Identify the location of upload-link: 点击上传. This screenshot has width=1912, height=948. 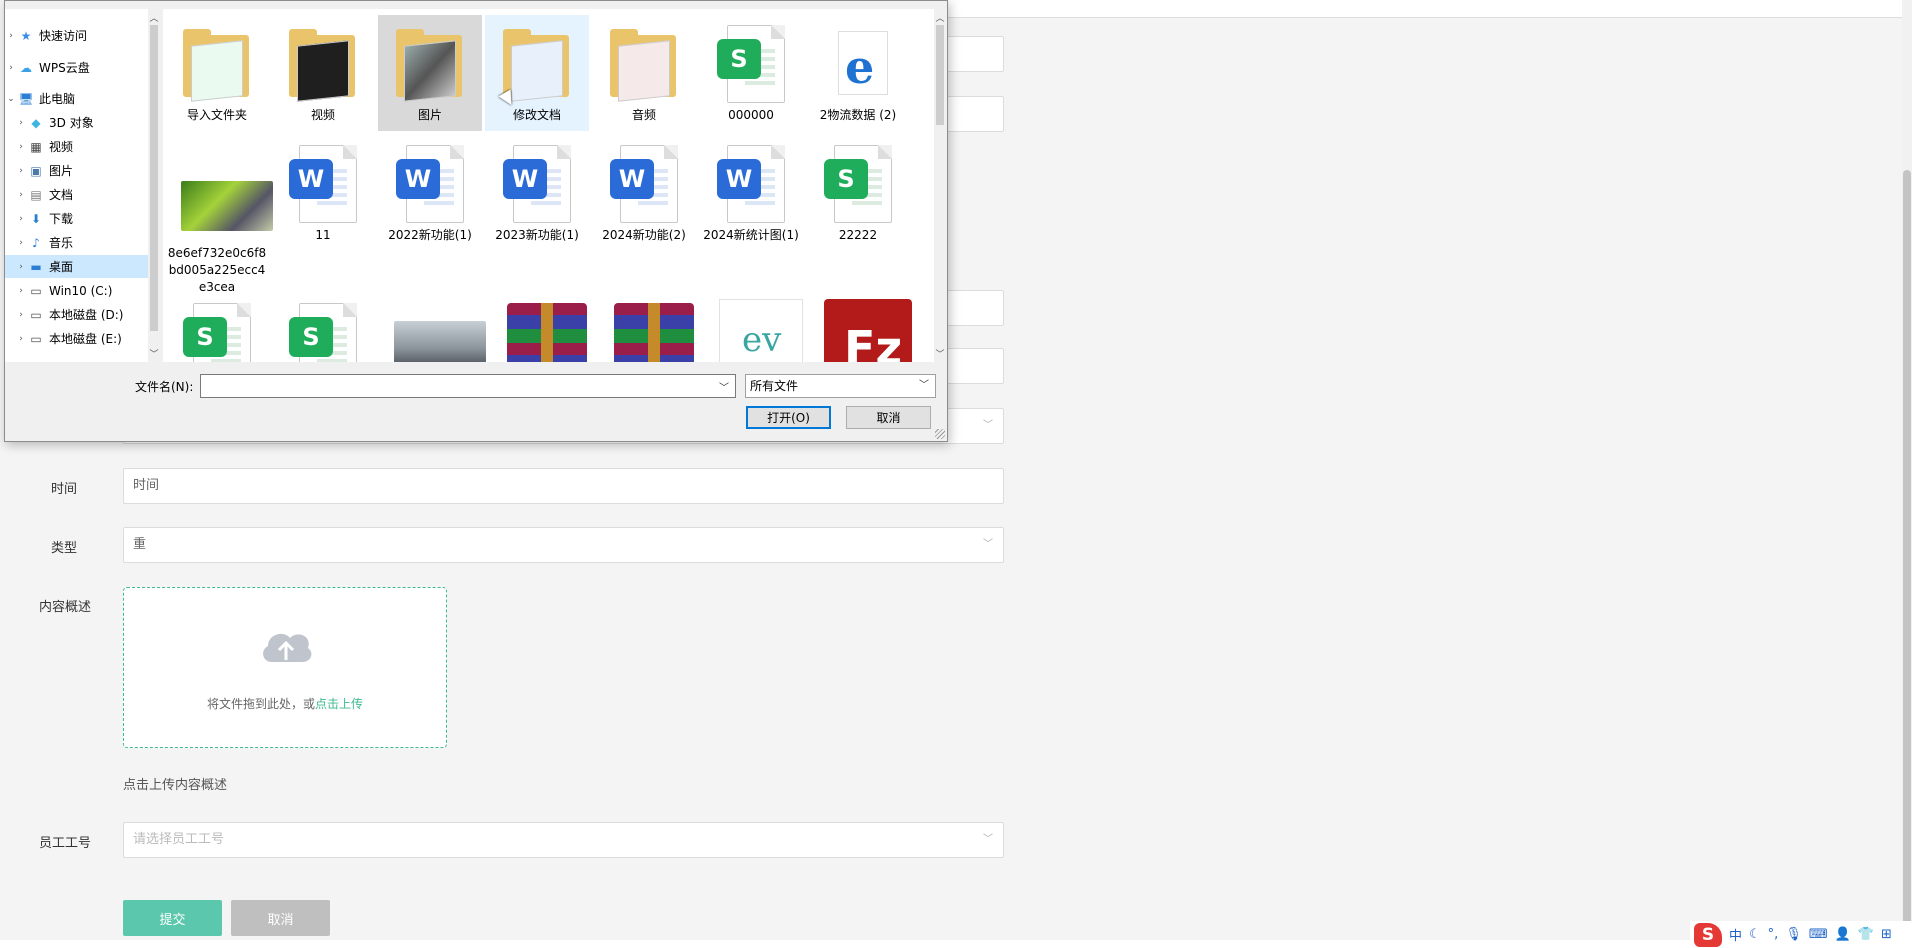
(339, 704).